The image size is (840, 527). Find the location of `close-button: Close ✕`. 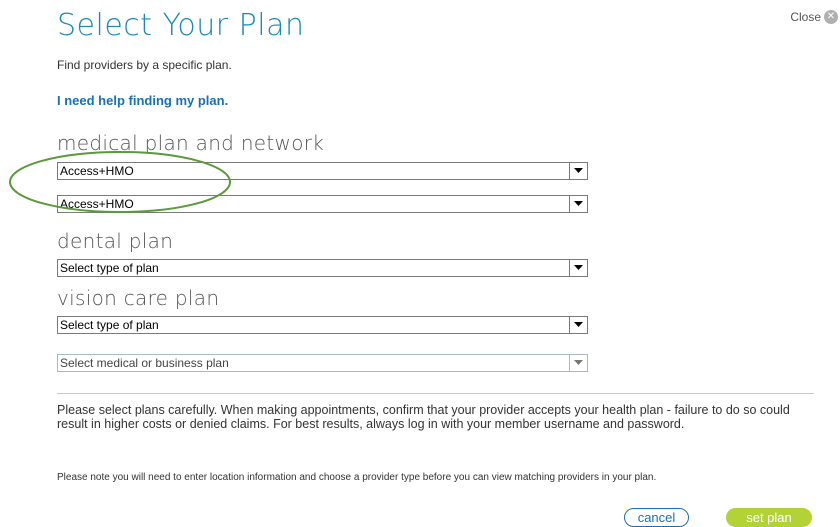

close-button: Close ✕ is located at coordinates (814, 17).